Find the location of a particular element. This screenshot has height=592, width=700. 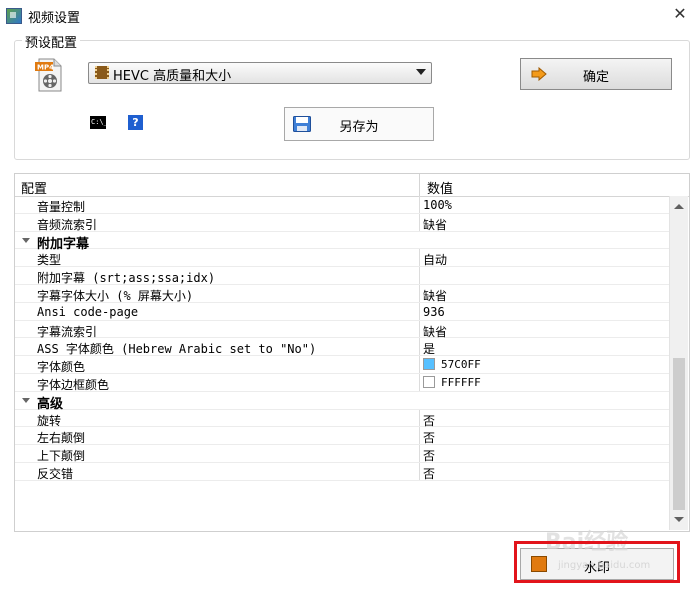

watermark-button: 水印 is located at coordinates (597, 564).